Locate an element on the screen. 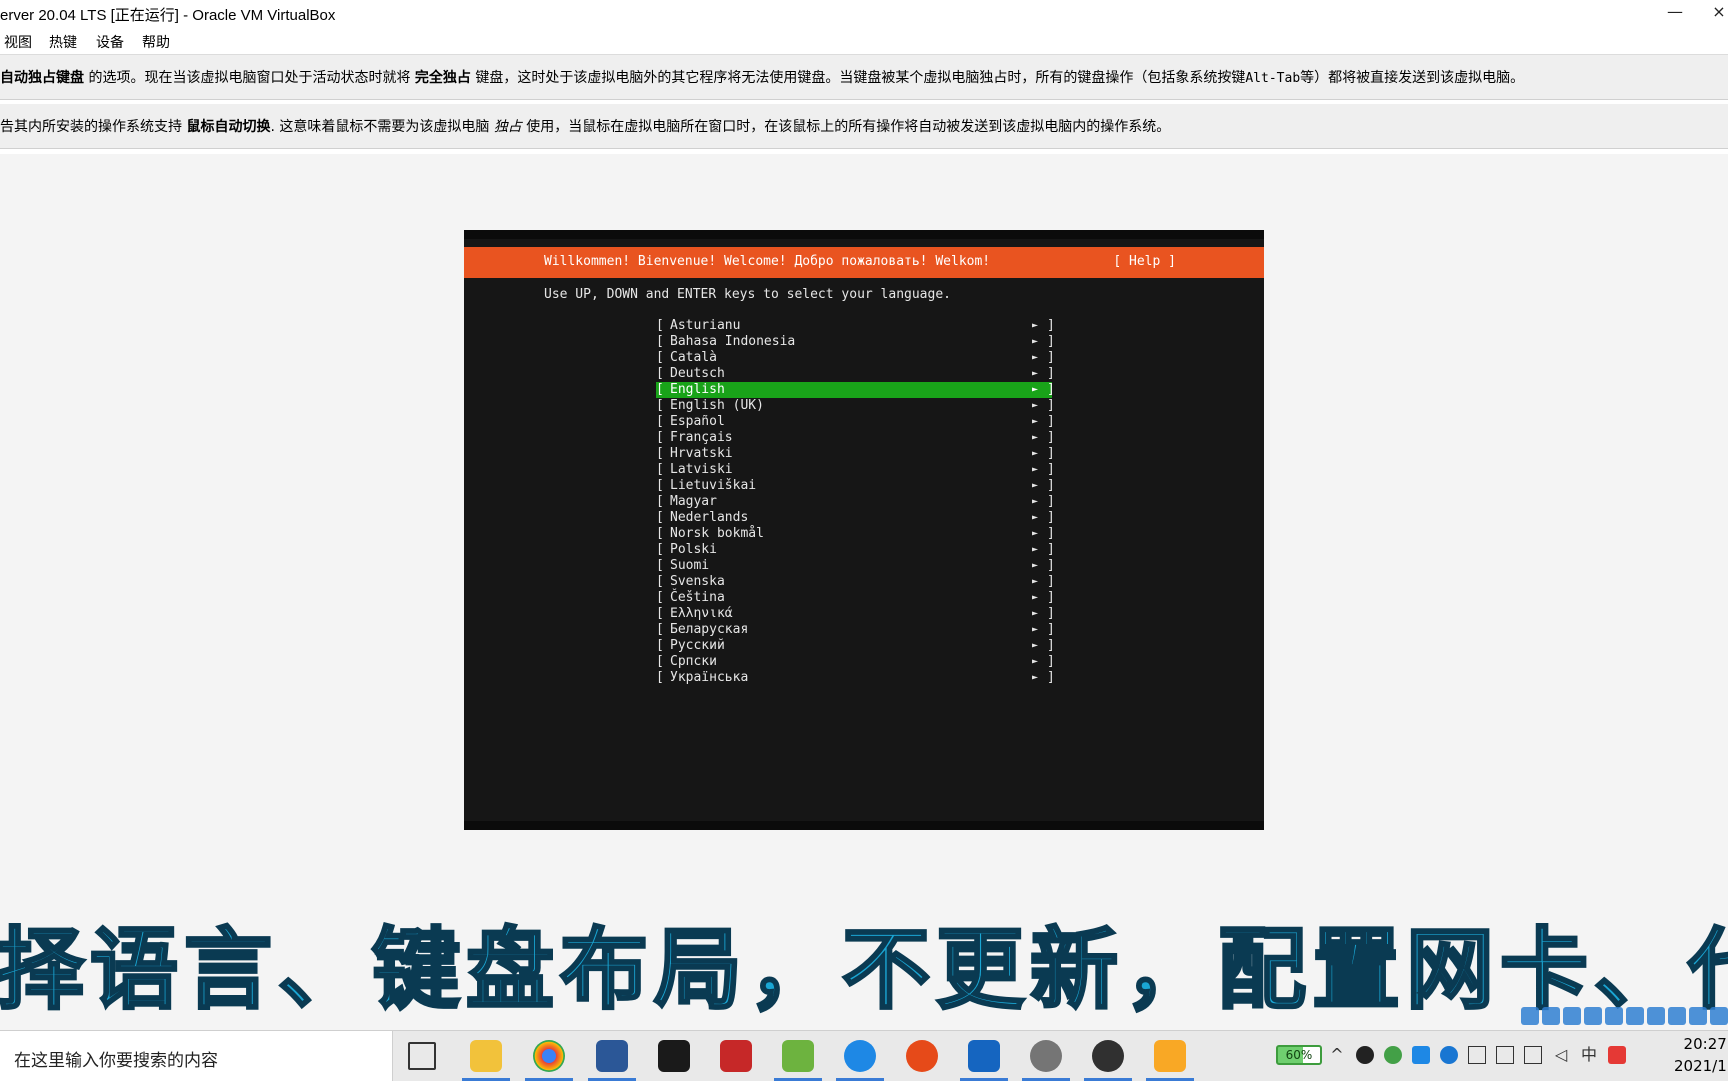 This screenshot has height=1081, width=1728. zotero-icon is located at coordinates (736, 1056).